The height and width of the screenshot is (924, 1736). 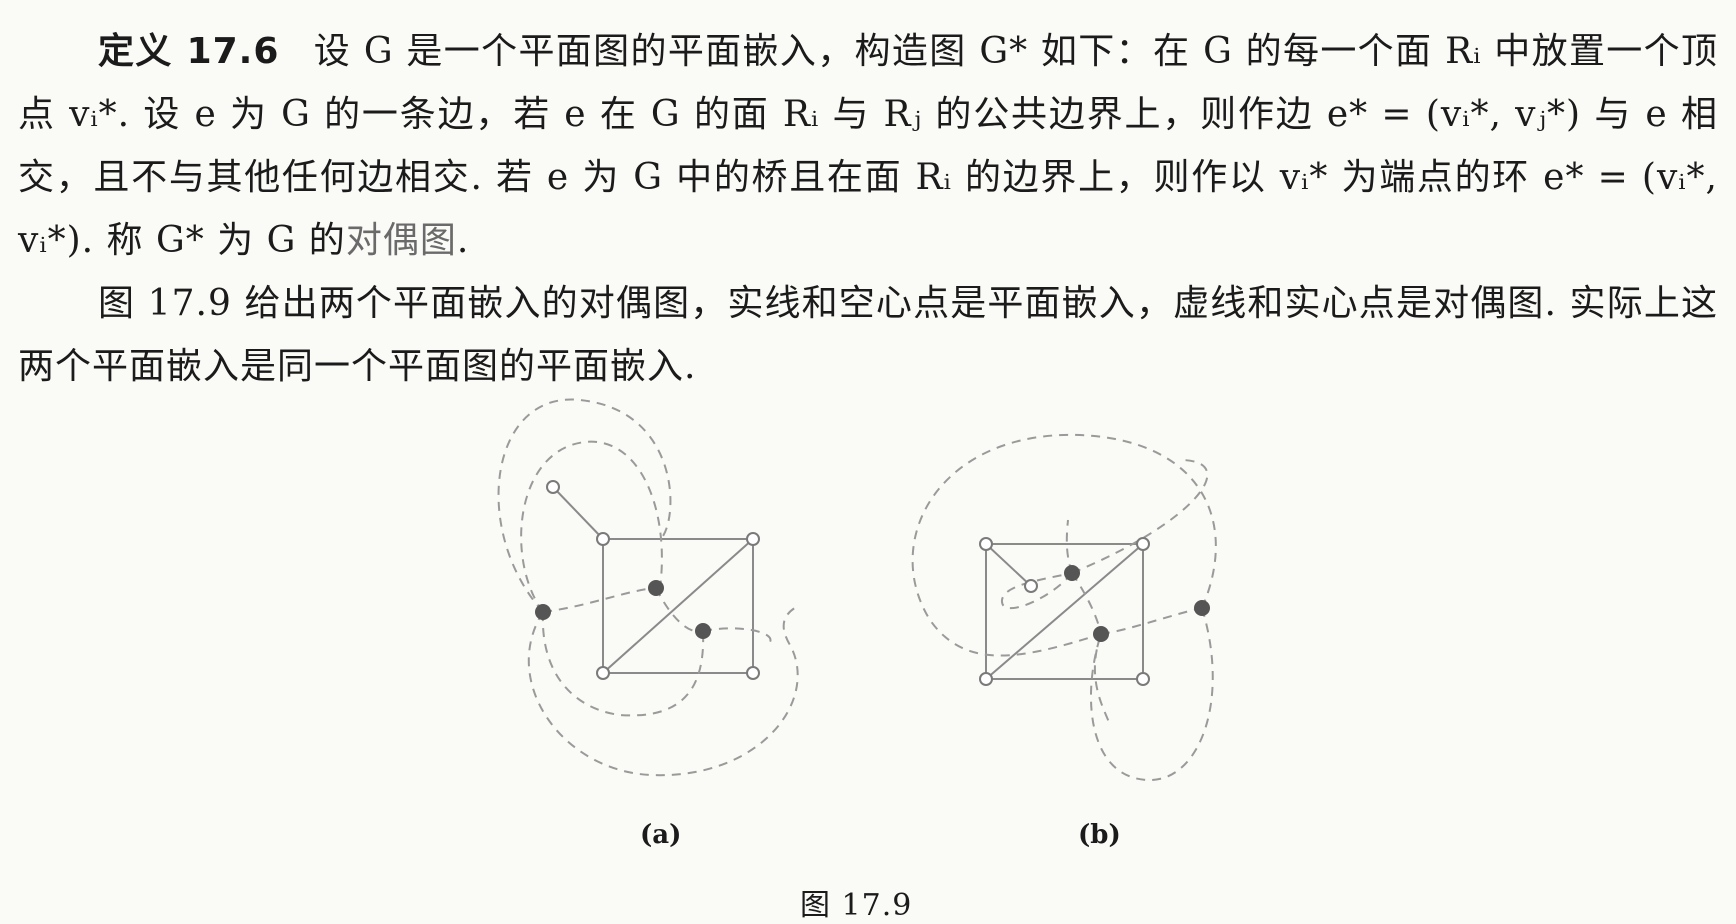 What do you see at coordinates (1137, 603) in the screenshot?
I see `dual-vertices-b` at bounding box center [1137, 603].